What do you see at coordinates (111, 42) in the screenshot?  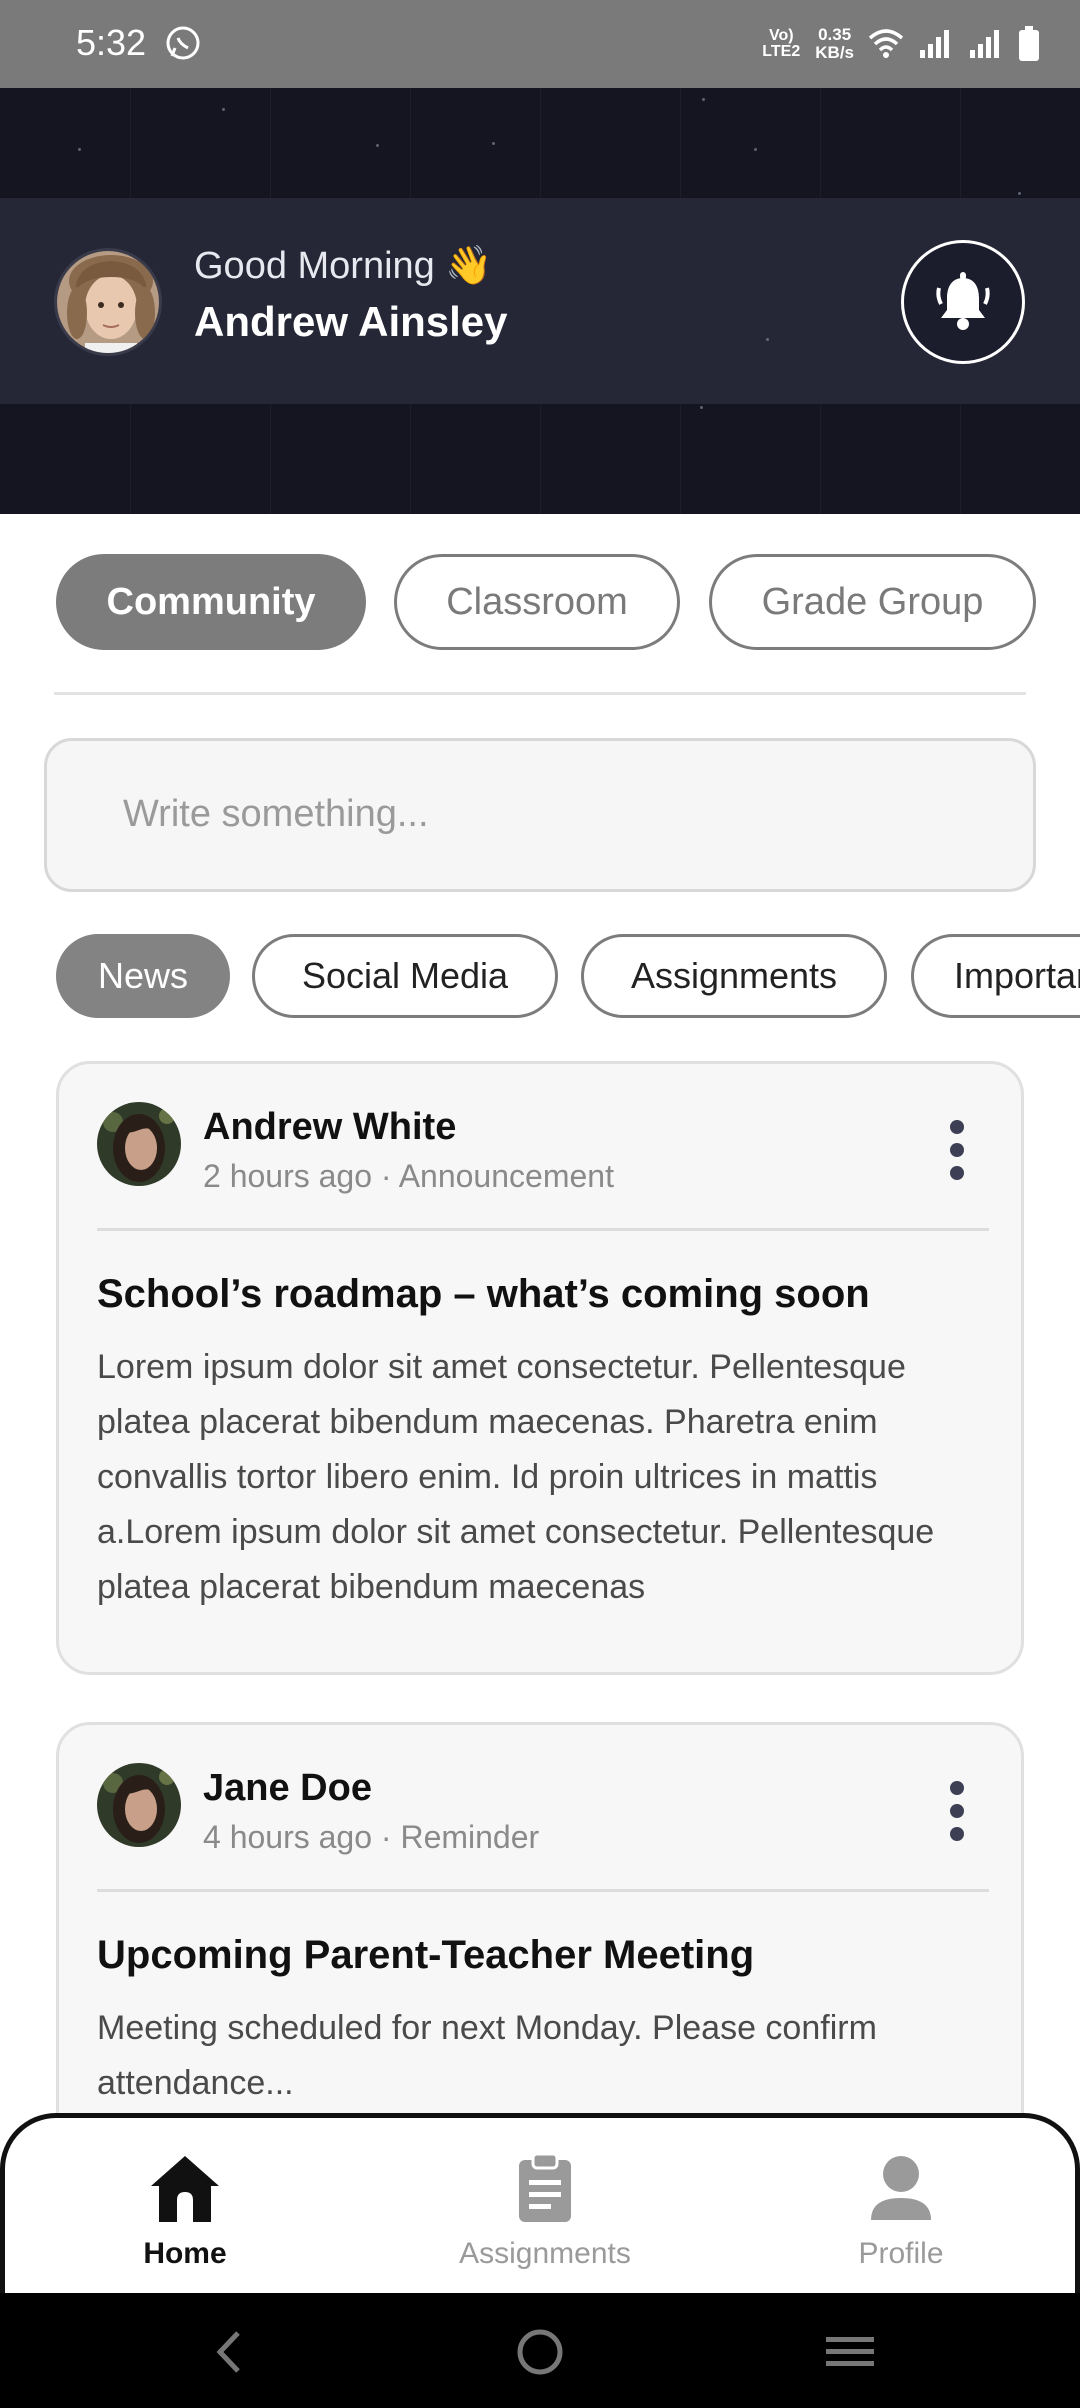 I see `status-time: 5:32` at bounding box center [111, 42].